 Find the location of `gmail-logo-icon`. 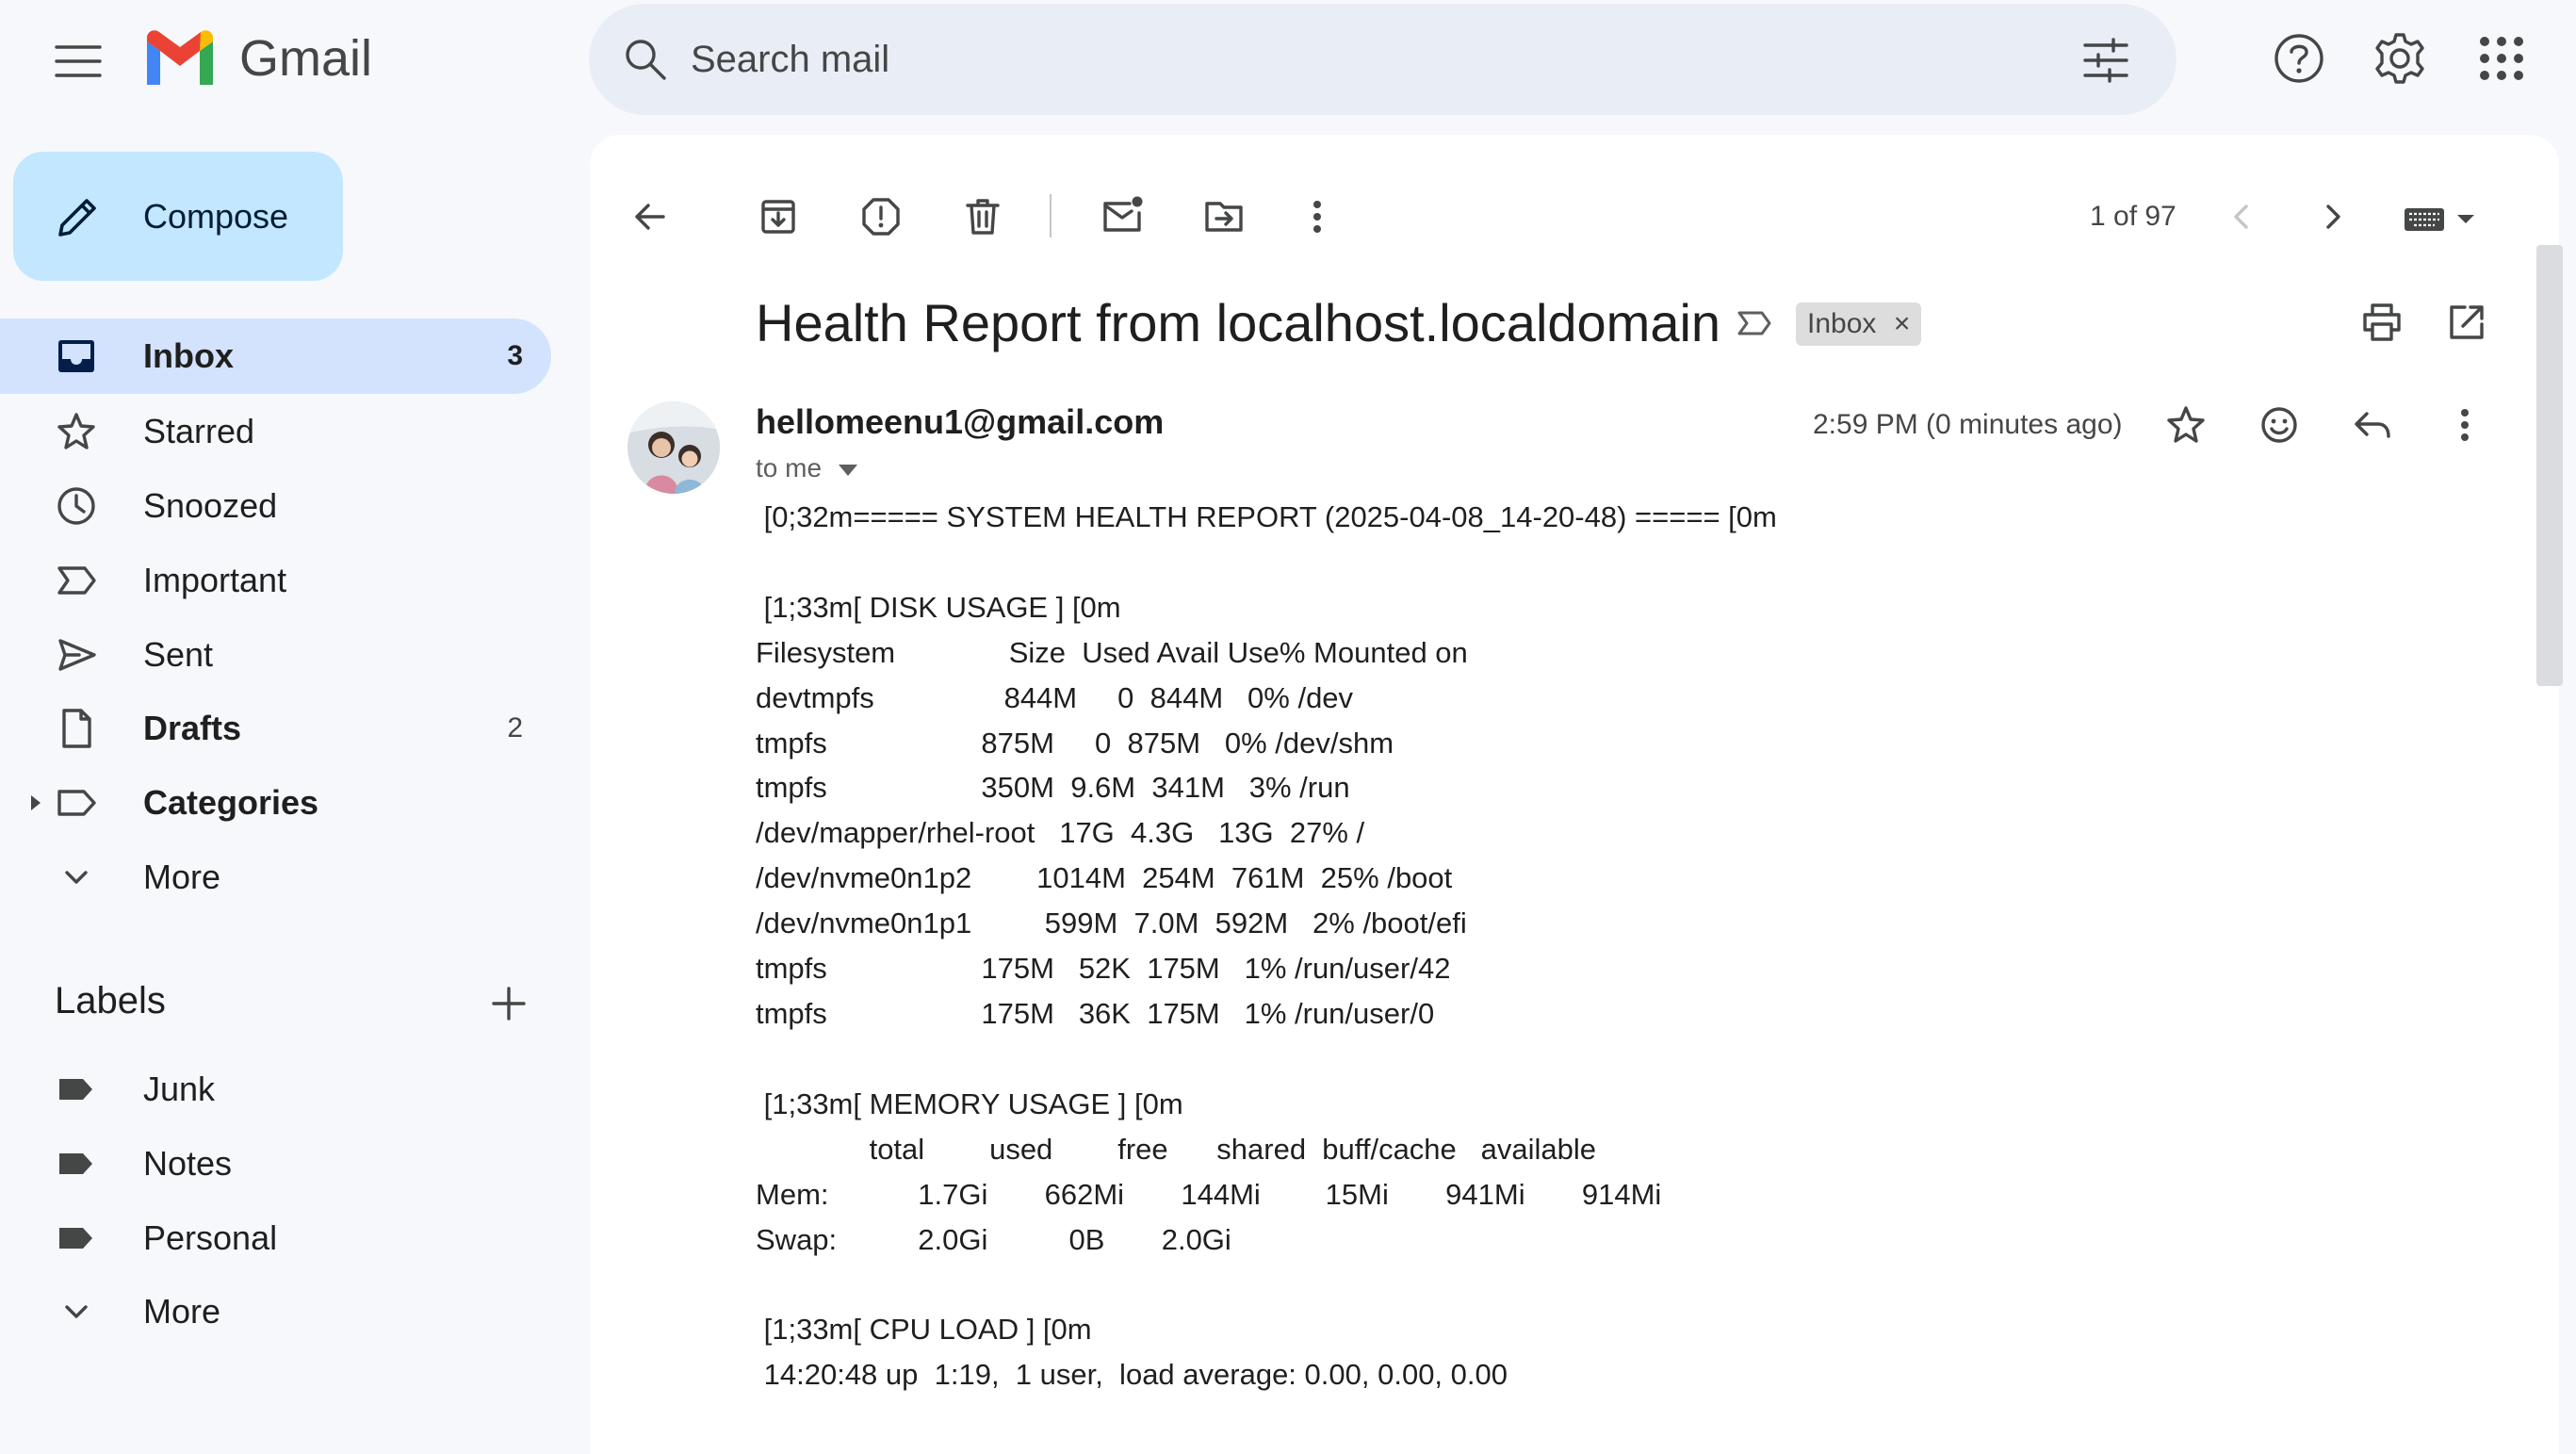

gmail-logo-icon is located at coordinates (180, 57).